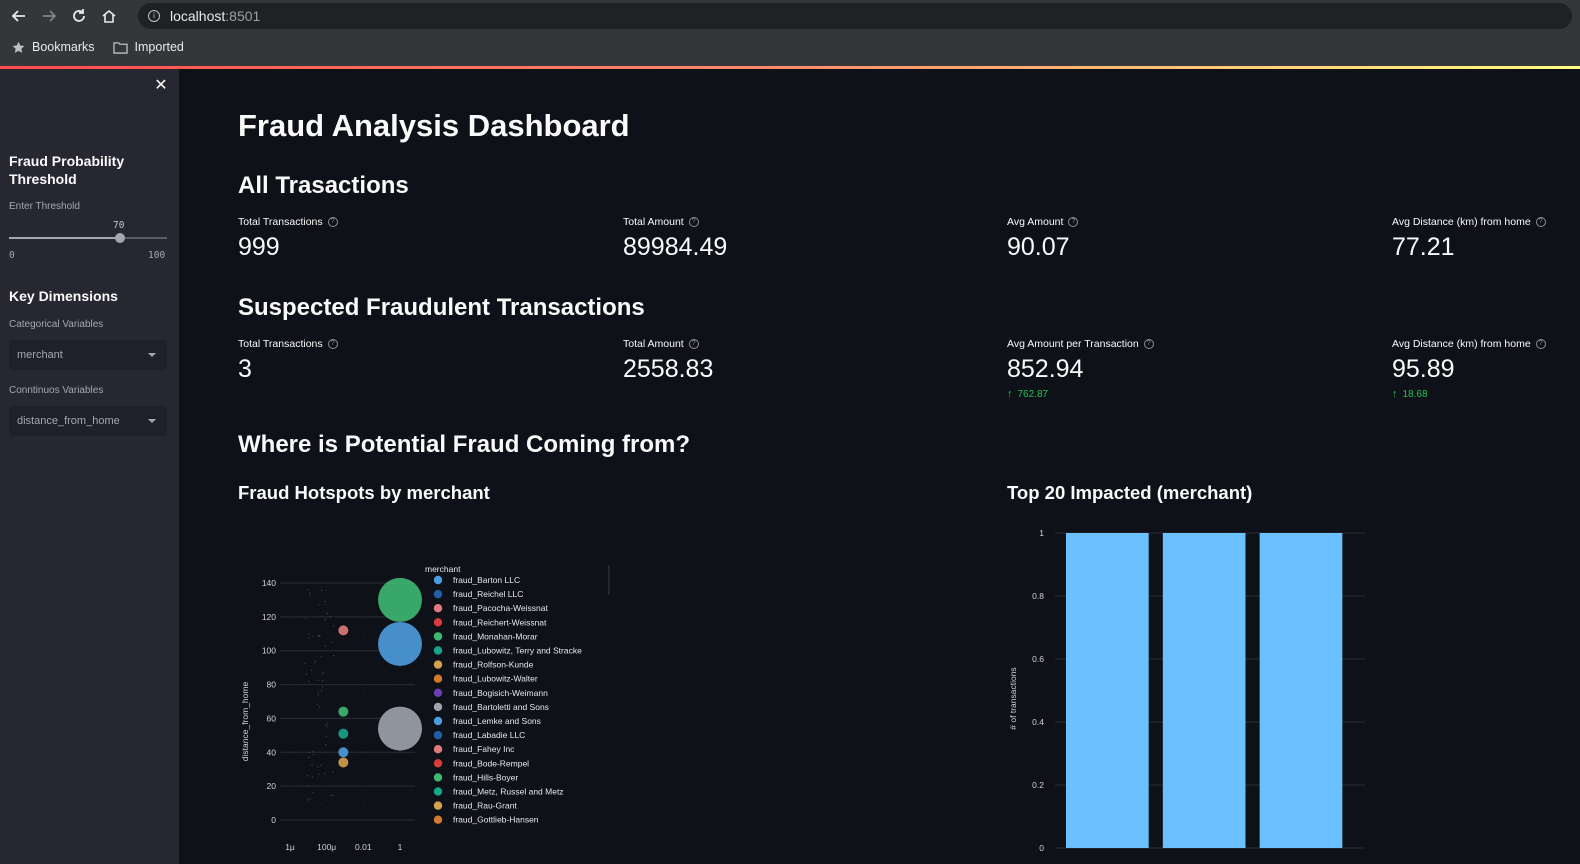 This screenshot has width=1580, height=864. I want to click on y-tick-label: 0.8, so click(1038, 596).